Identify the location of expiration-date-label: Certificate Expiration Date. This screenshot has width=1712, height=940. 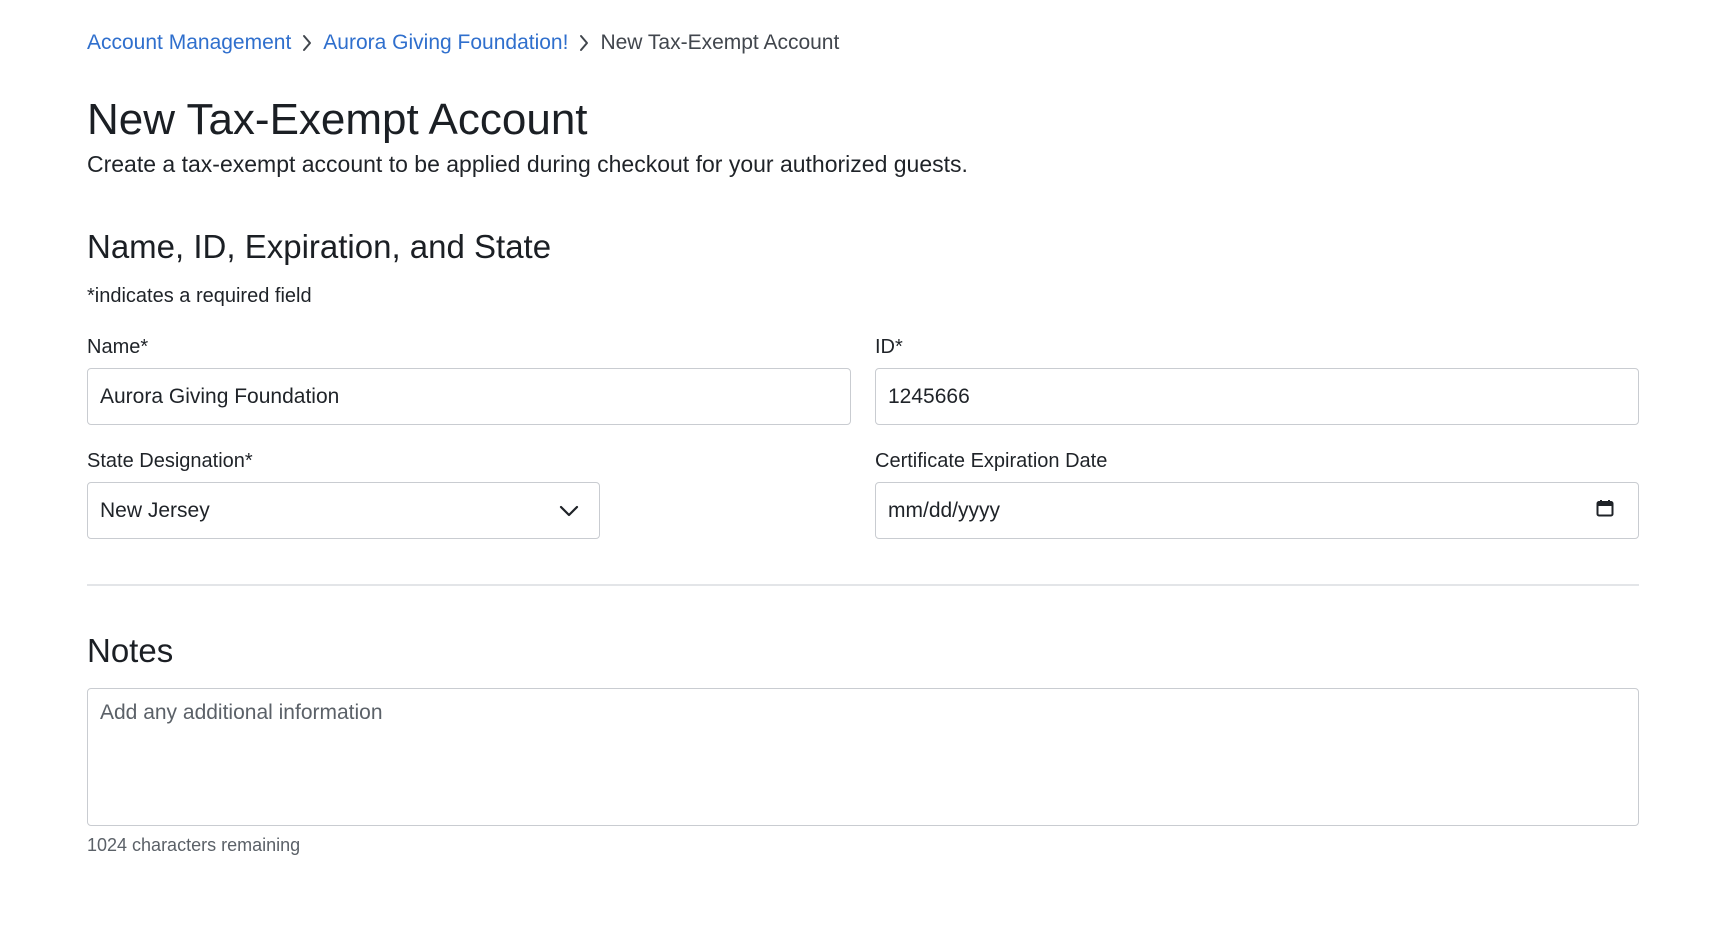
(991, 461).